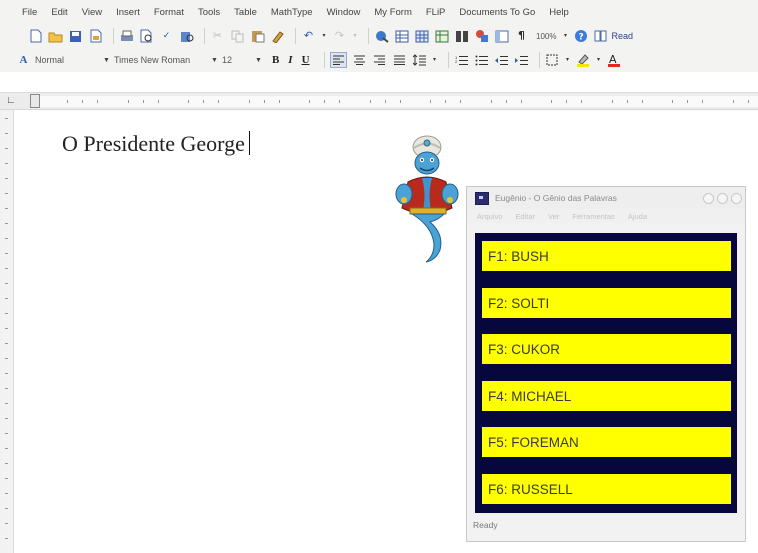 The height and width of the screenshot is (553, 758). Describe the element at coordinates (169, 12) in the screenshot. I see `menu-format: Format` at that location.